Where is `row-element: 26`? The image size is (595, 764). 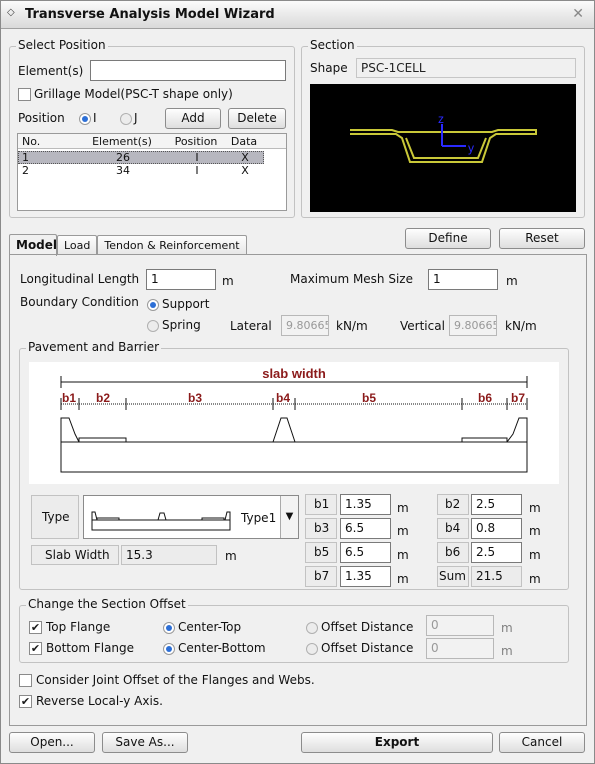 row-element: 26 is located at coordinates (123, 157).